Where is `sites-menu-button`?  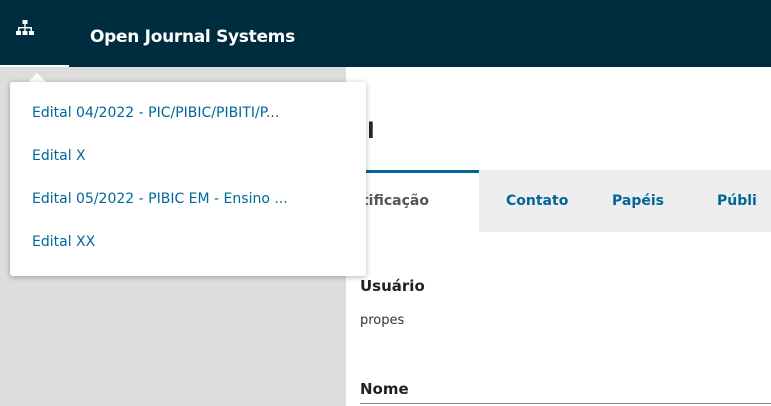
sites-menu-button is located at coordinates (34, 33).